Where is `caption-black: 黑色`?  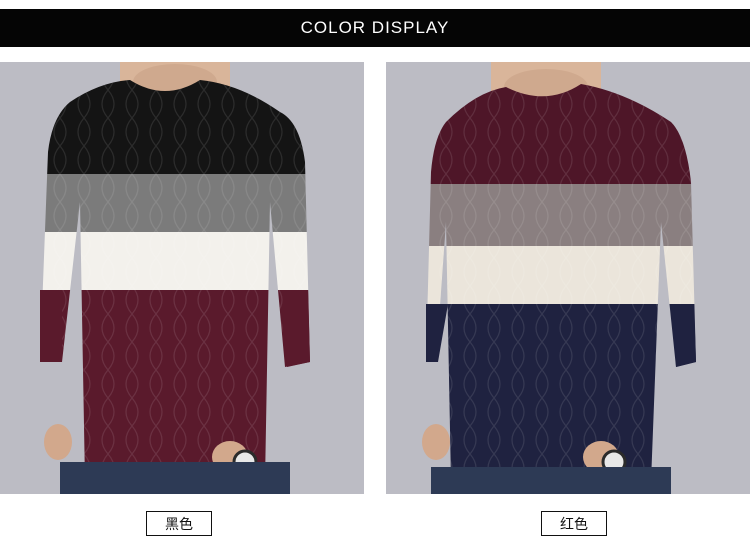 caption-black: 黑色 is located at coordinates (179, 523).